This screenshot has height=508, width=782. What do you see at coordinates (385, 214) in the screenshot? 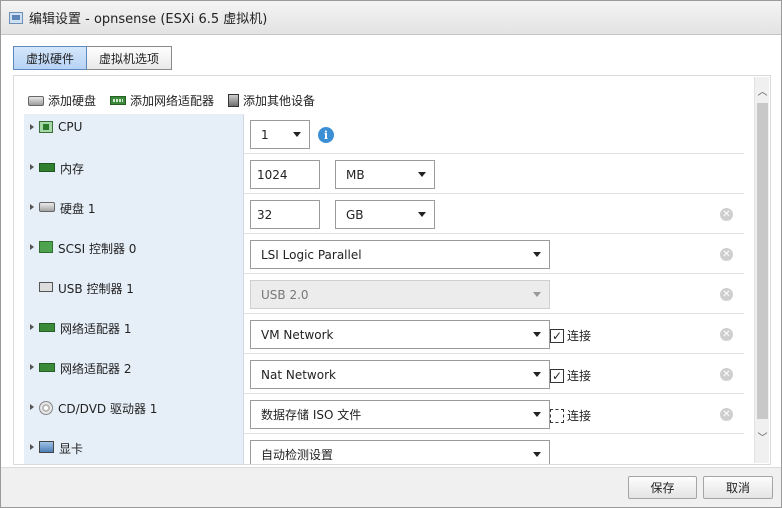
I see `disk-unit-select: GB` at bounding box center [385, 214].